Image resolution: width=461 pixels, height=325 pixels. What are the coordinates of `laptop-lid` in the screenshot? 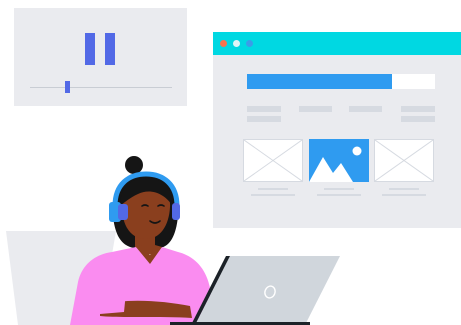 It's located at (267, 290).